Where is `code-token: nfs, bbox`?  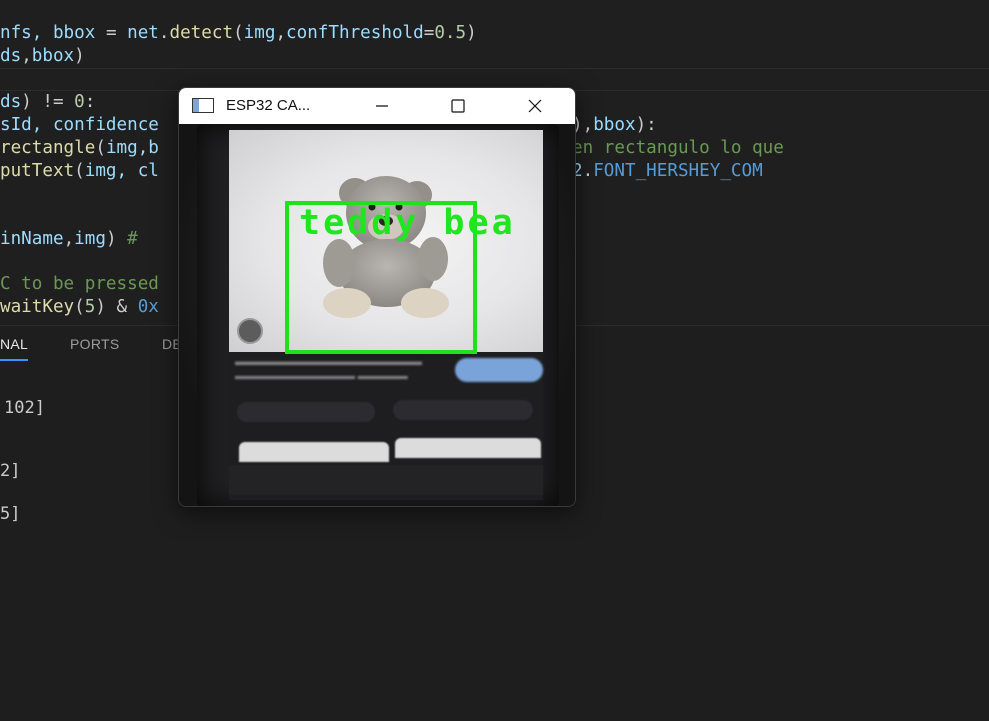
code-token: nfs, bbox is located at coordinates (53, 33).